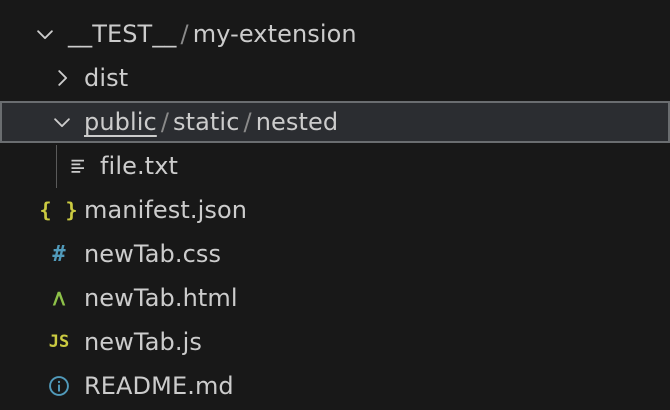  What do you see at coordinates (59, 210) in the screenshot?
I see `json-icon: { }` at bounding box center [59, 210].